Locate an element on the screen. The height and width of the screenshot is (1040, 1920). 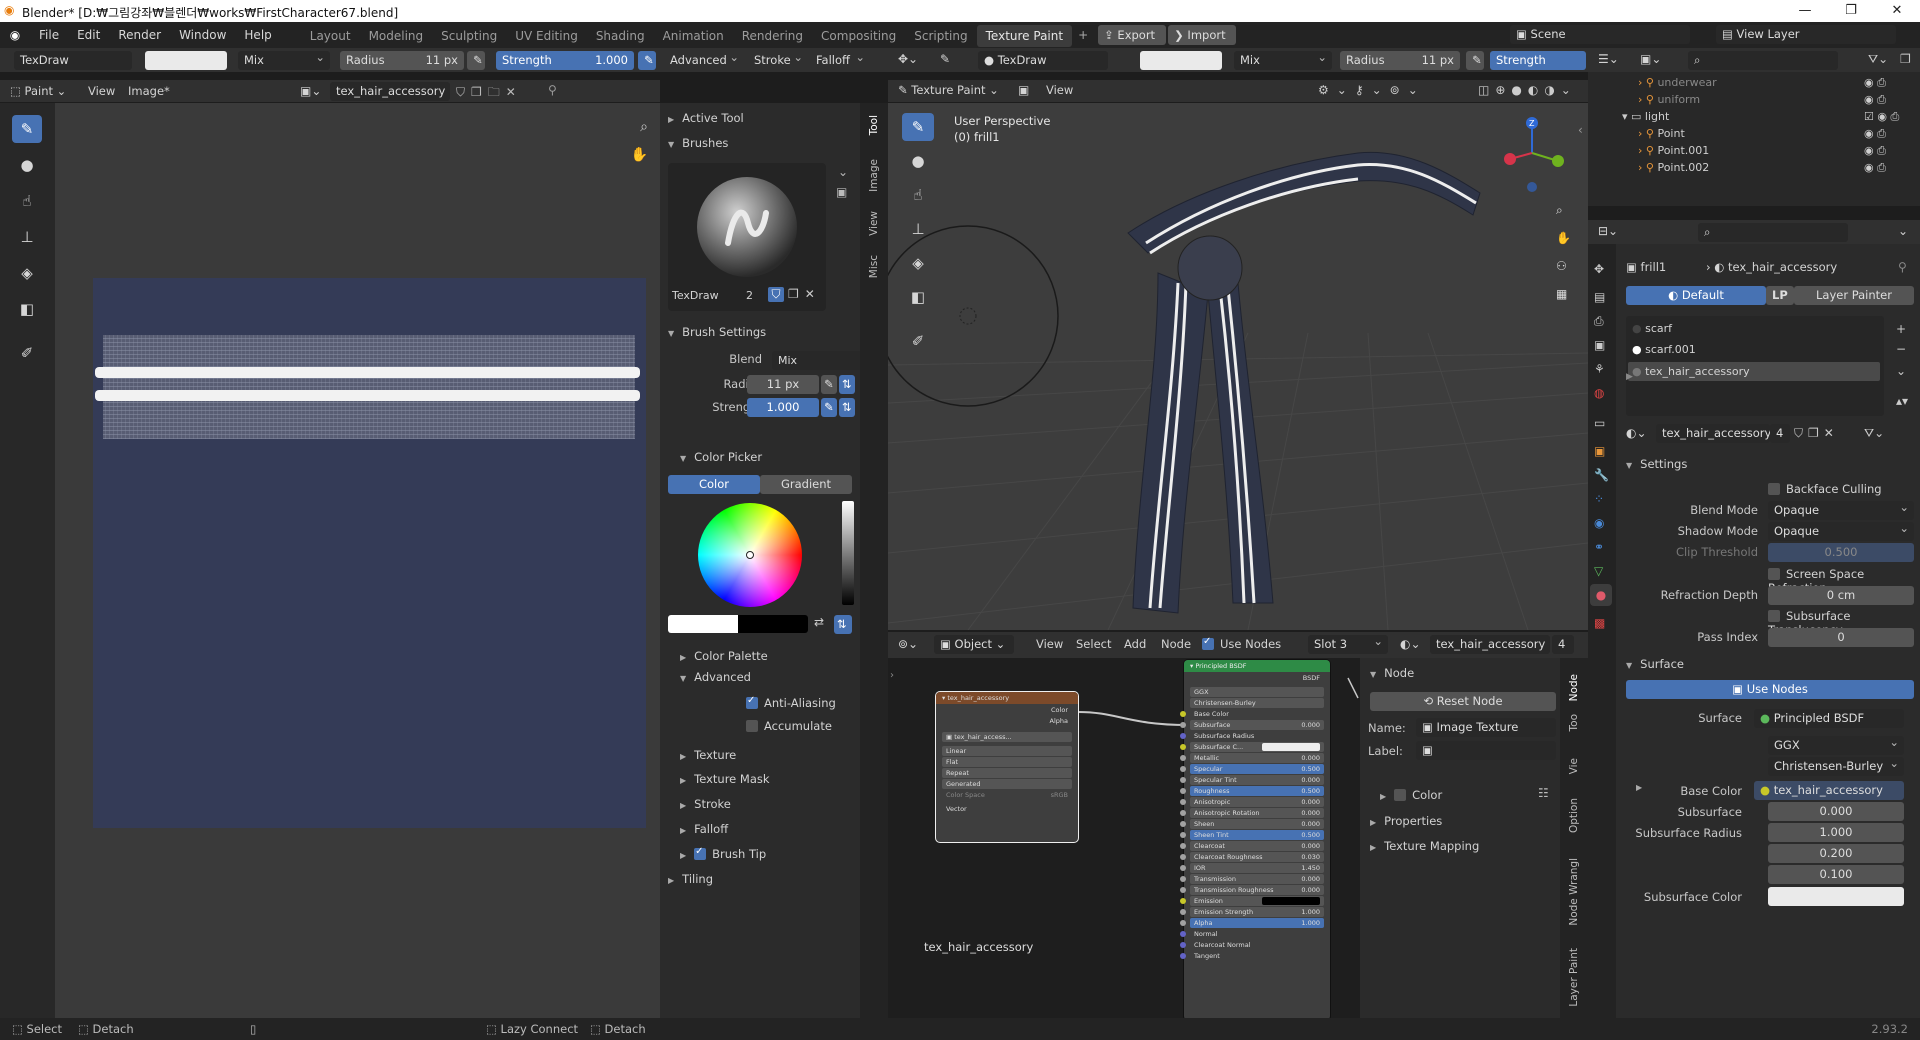
image-browse-icon: ▣⌄ is located at coordinates (310, 91).